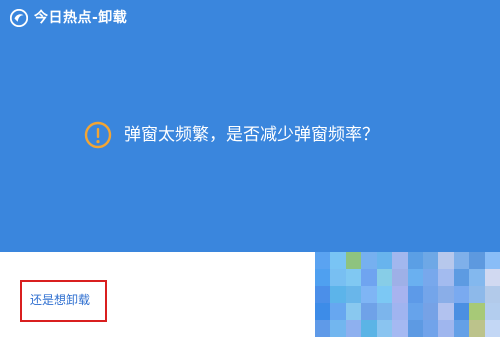  I want to click on message-row: 弹窗太频繁，是否减少弹窗频率？, so click(231, 135).